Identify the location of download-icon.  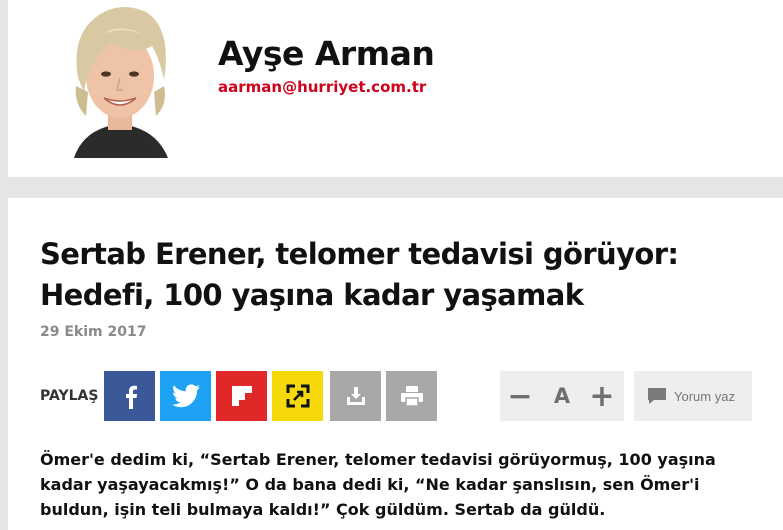
(355, 396).